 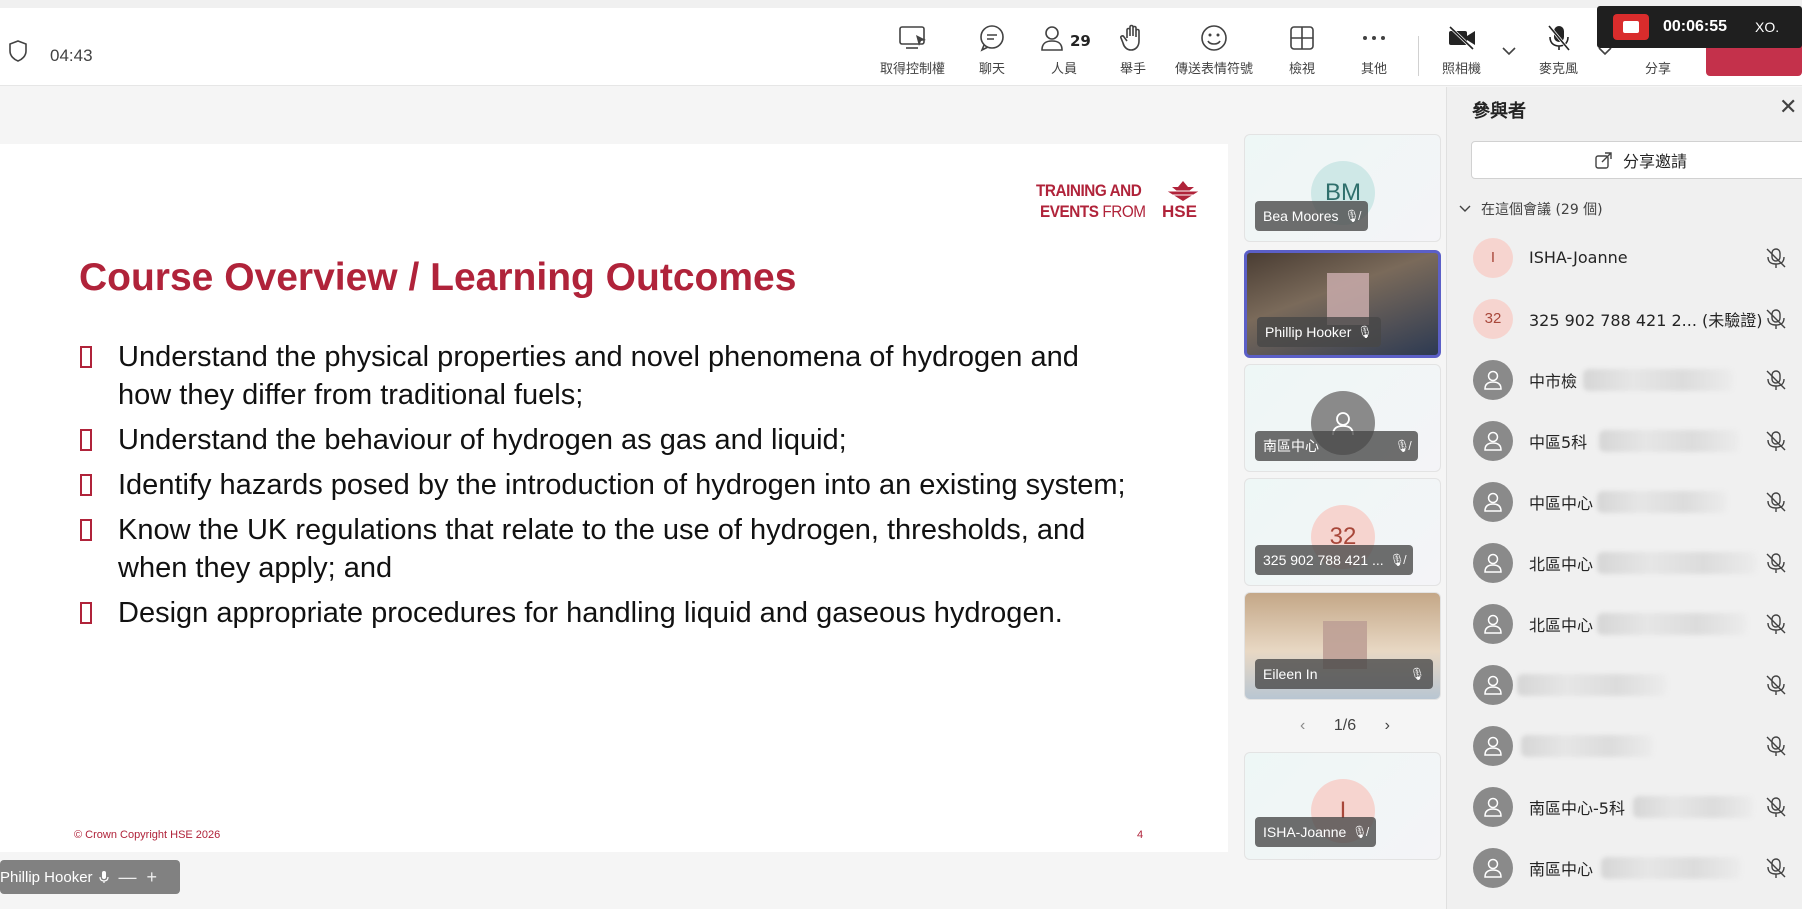 What do you see at coordinates (1558, 53) in the screenshot?
I see `mic-button: 麥克風` at bounding box center [1558, 53].